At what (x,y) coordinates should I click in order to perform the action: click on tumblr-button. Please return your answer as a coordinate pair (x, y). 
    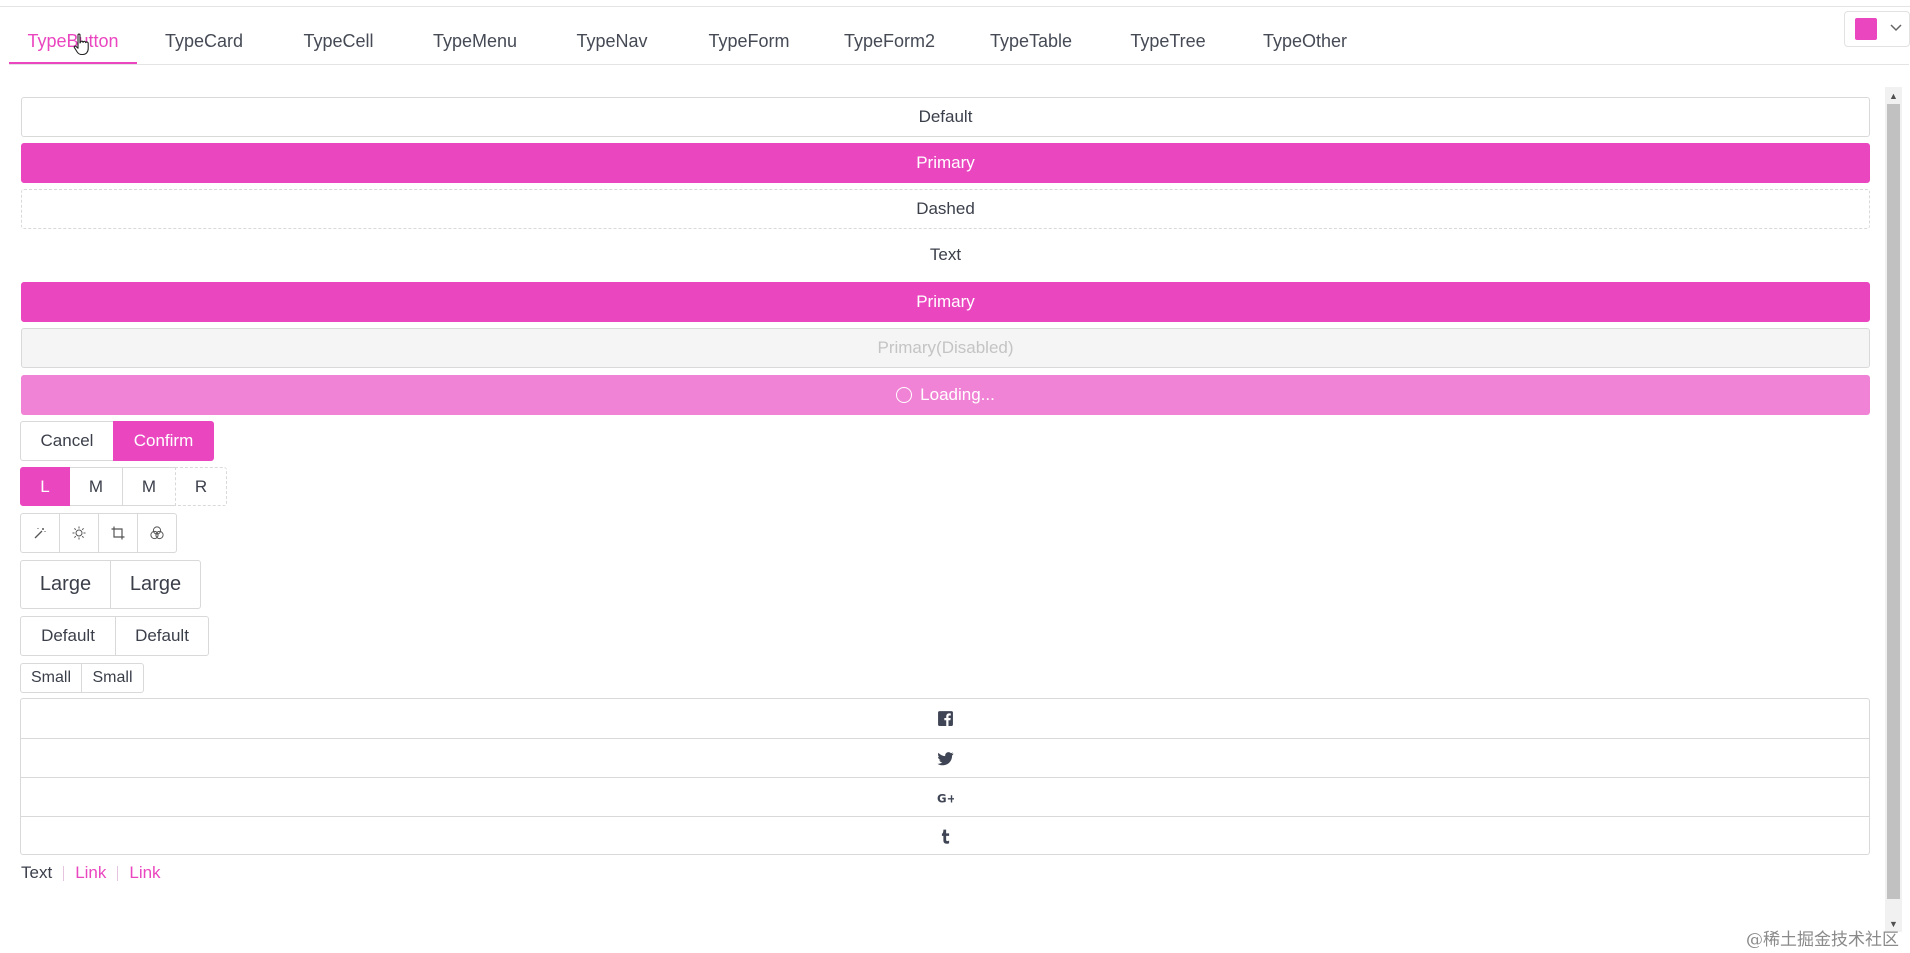
    Looking at the image, I should click on (945, 835).